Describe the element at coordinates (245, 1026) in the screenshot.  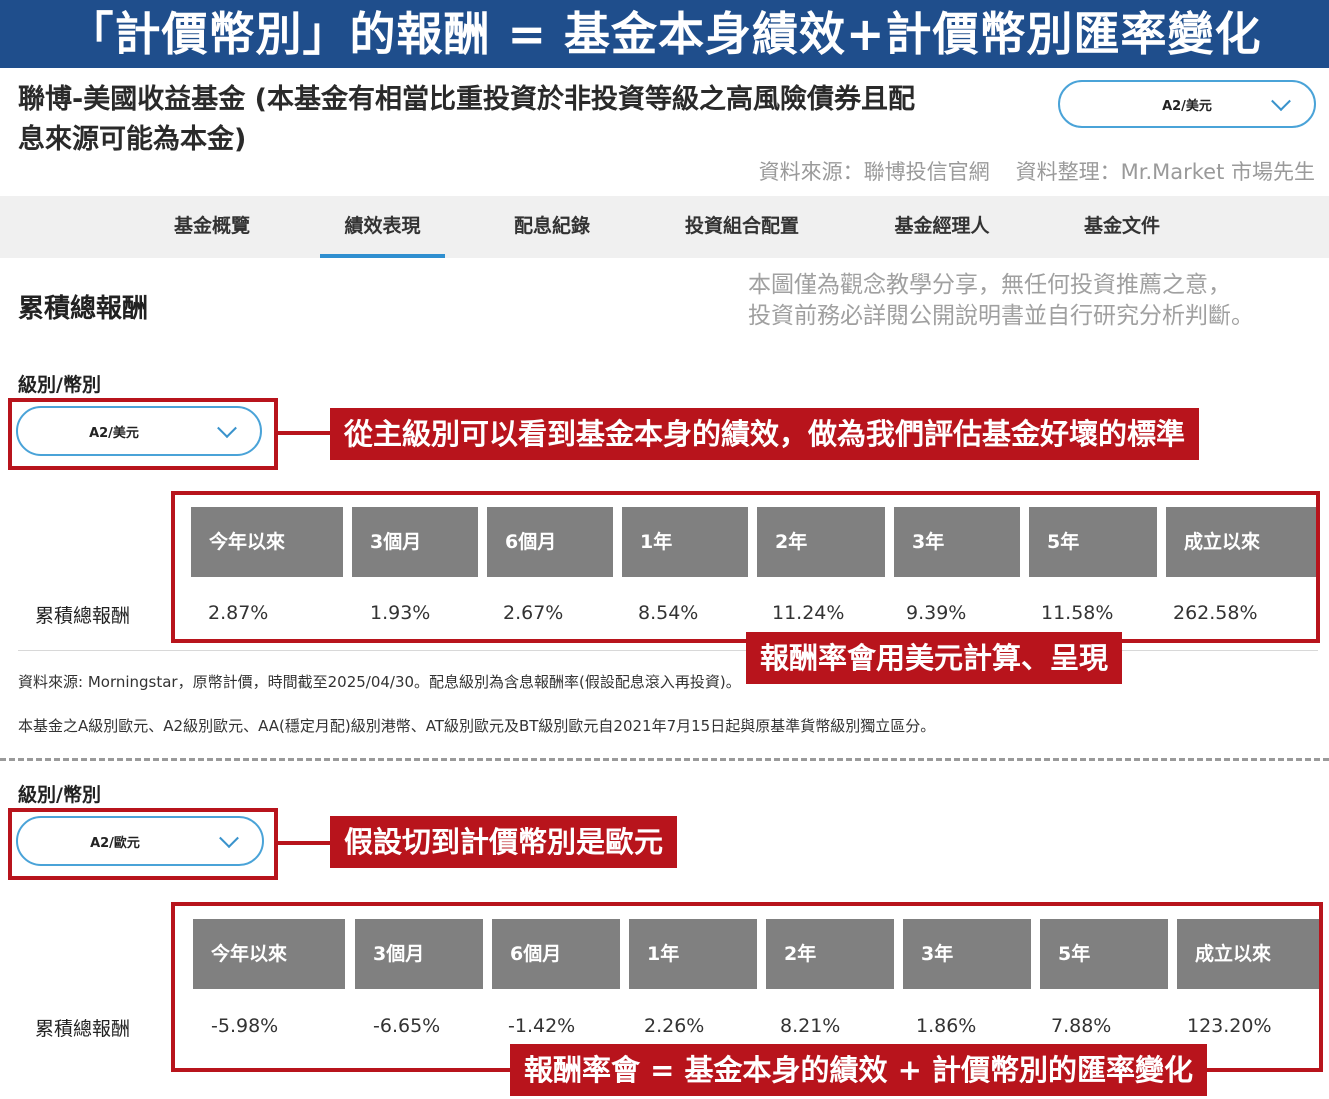
I see `value-ytd: -5.98%` at that location.